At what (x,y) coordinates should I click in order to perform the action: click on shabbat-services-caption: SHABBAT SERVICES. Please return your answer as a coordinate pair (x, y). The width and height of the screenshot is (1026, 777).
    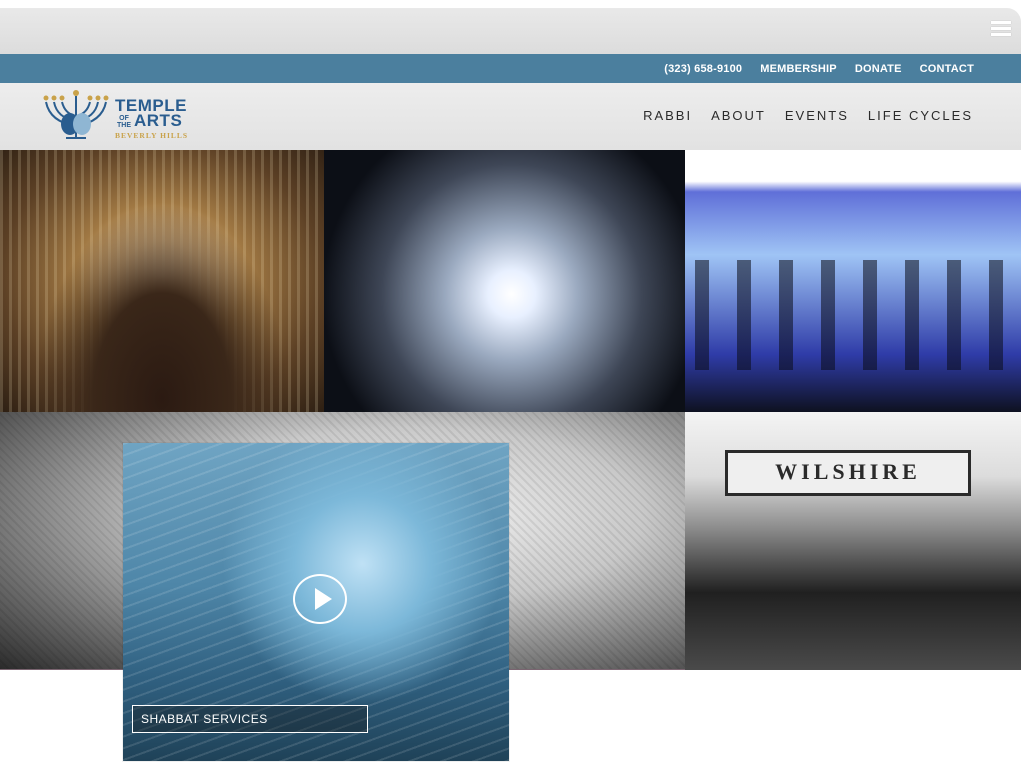
    Looking at the image, I should click on (250, 719).